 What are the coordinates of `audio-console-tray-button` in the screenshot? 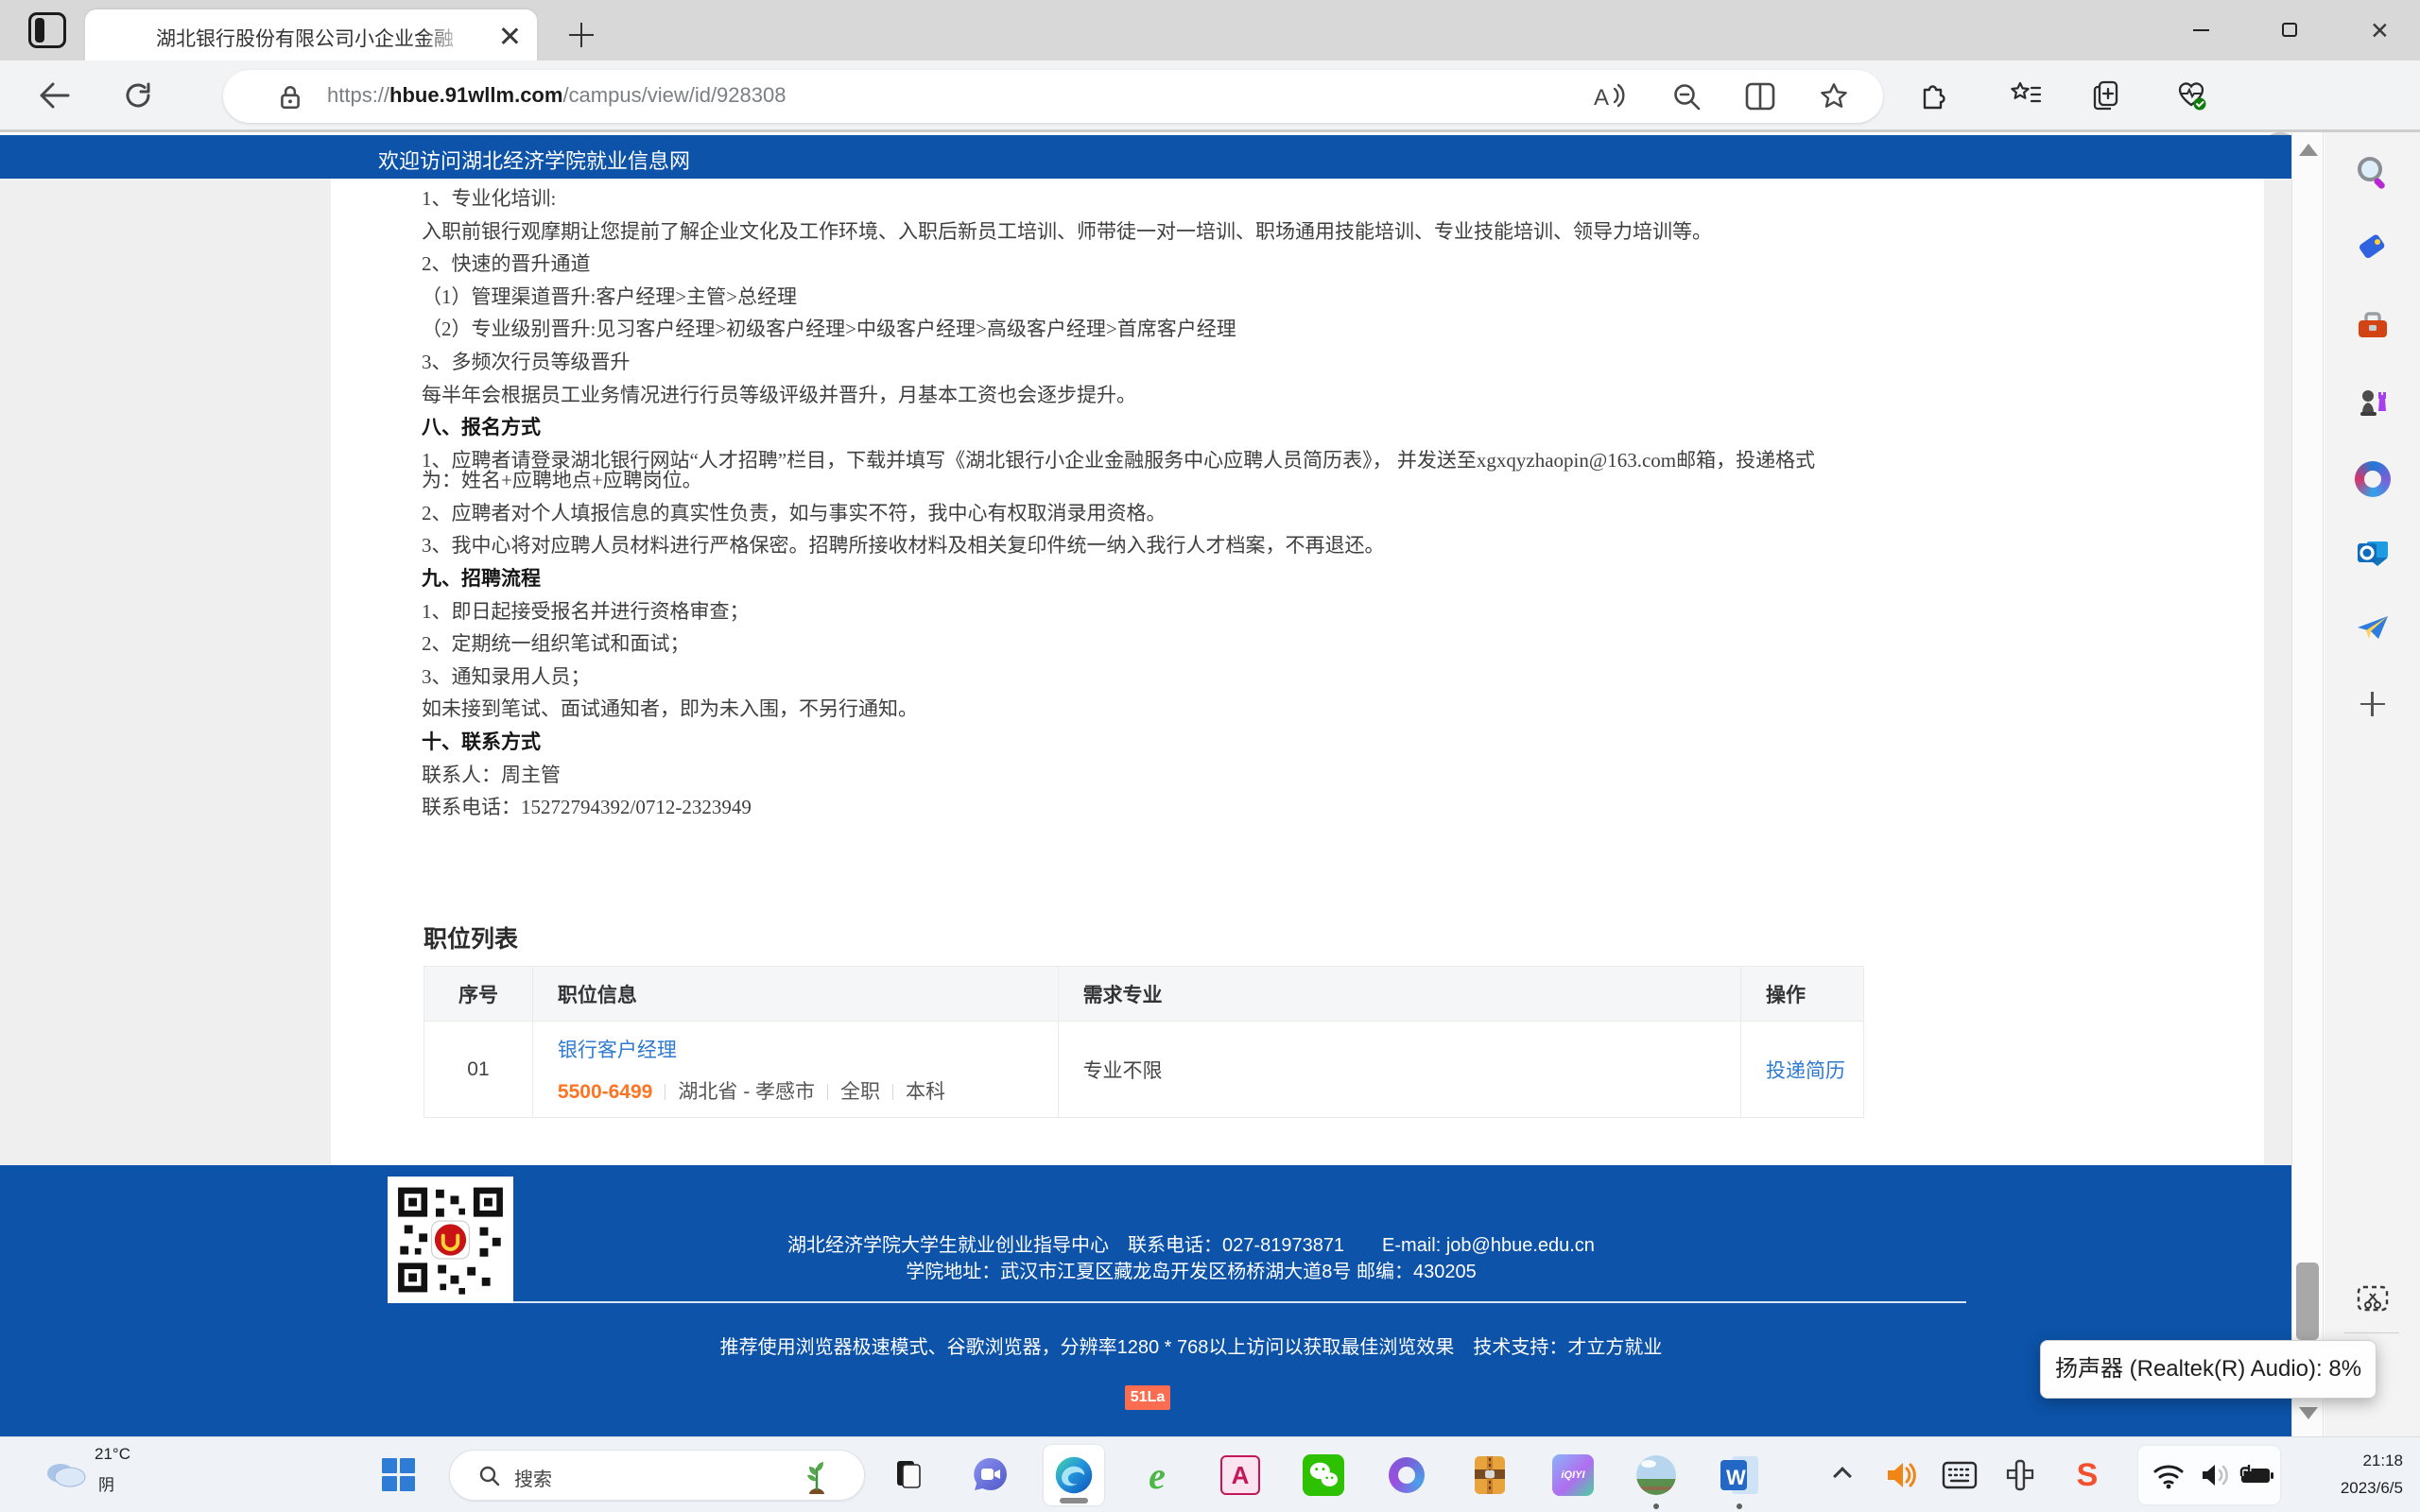 It's located at (1900, 1475).